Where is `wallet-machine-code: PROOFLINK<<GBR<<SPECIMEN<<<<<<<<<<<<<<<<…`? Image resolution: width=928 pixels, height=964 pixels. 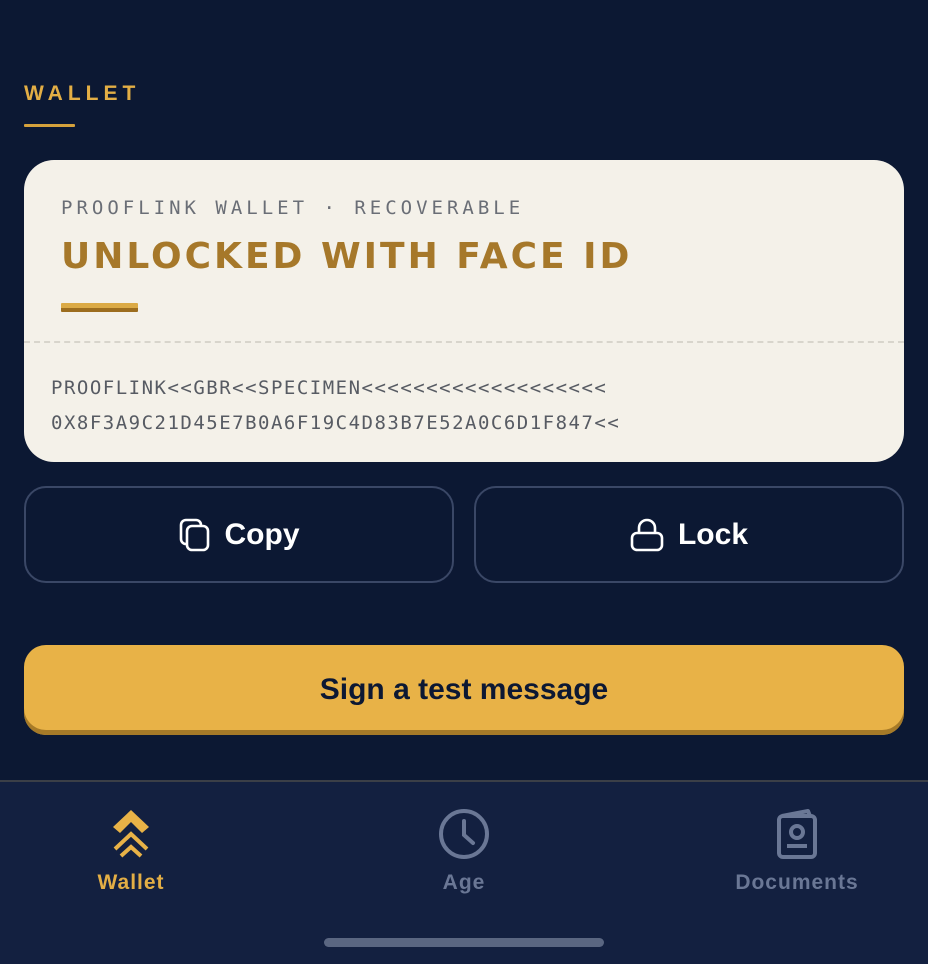 wallet-machine-code: PROOFLINK<<GBR<<SPECIMEN<<<<<<<<<<<<<<<<… is located at coordinates (335, 406).